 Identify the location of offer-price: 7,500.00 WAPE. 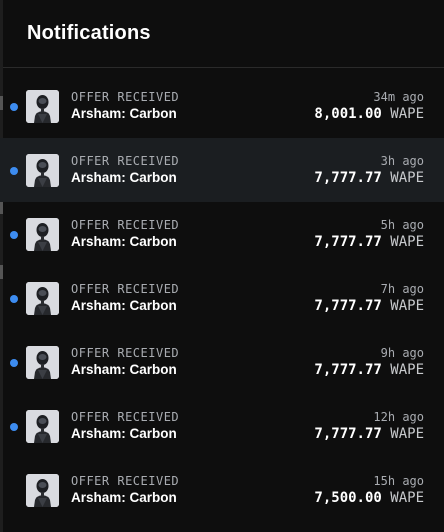
(369, 498).